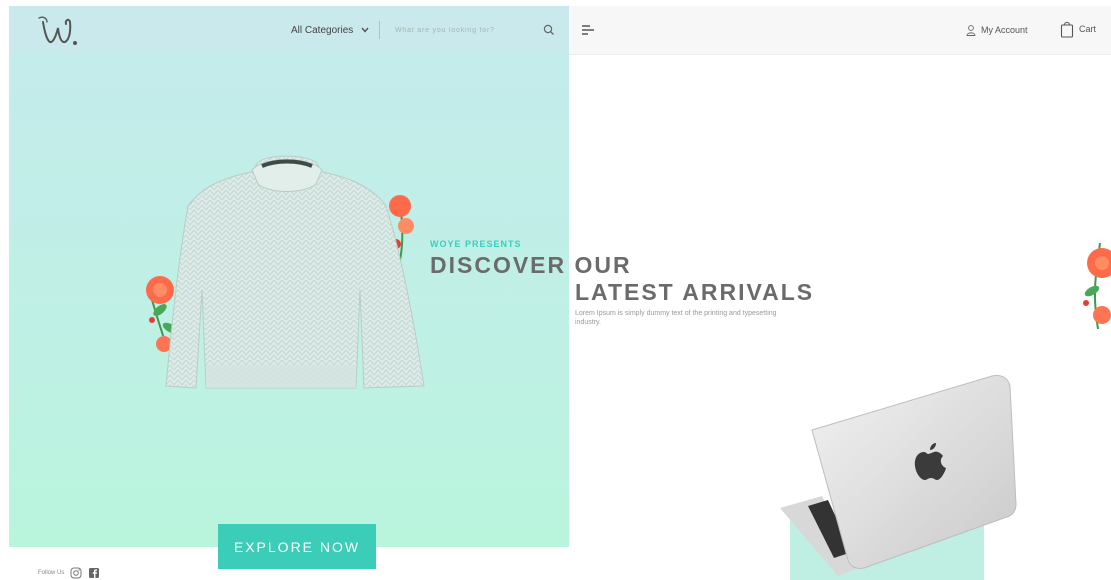 The height and width of the screenshot is (580, 1111). What do you see at coordinates (285, 272) in the screenshot?
I see `sweater-image` at bounding box center [285, 272].